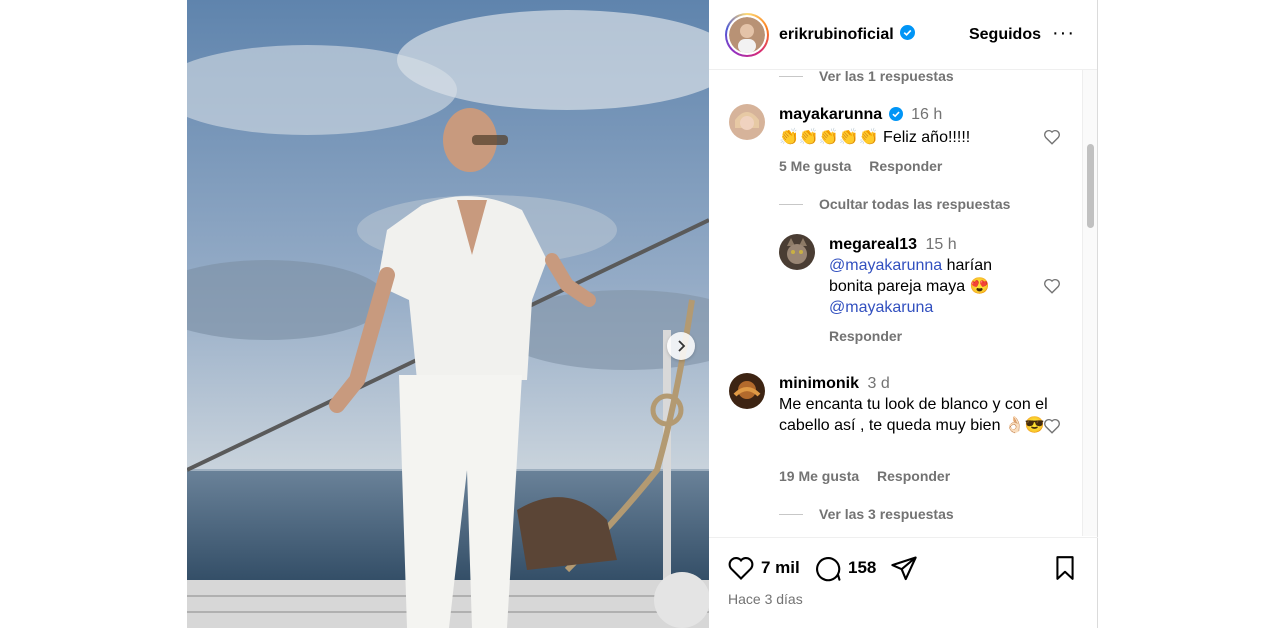  What do you see at coordinates (875, 137) in the screenshot?
I see `comment-text: 👏👏👏👏👏 Feliz año!!!!!` at bounding box center [875, 137].